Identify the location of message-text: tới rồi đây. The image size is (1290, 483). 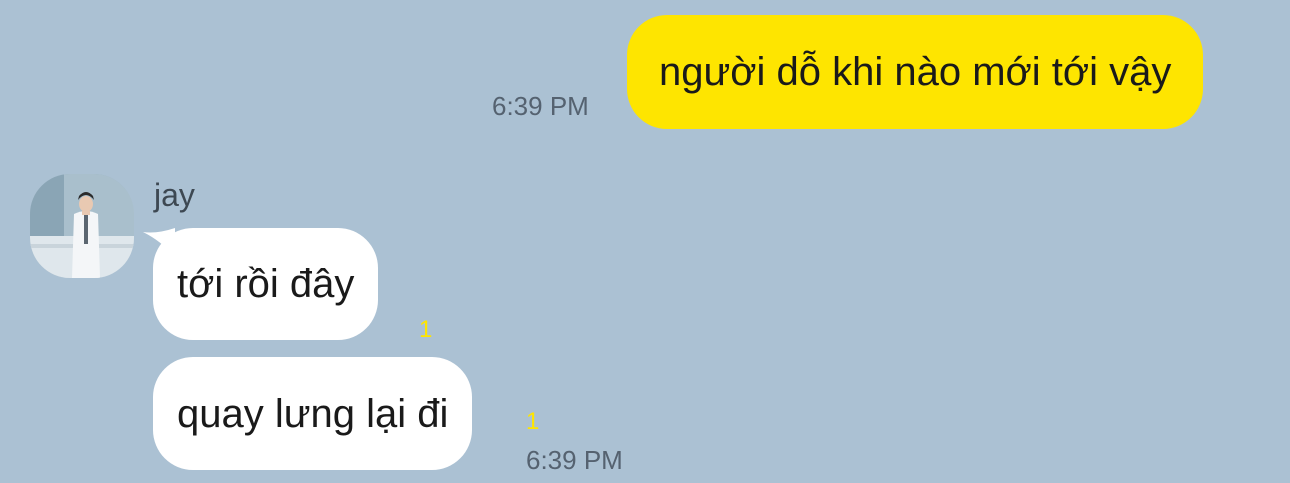
(266, 284).